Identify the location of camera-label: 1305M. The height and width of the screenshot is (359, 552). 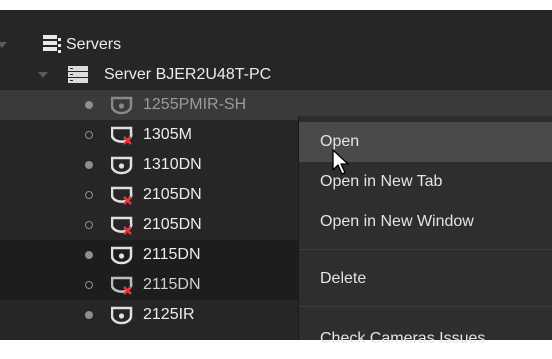
(167, 134).